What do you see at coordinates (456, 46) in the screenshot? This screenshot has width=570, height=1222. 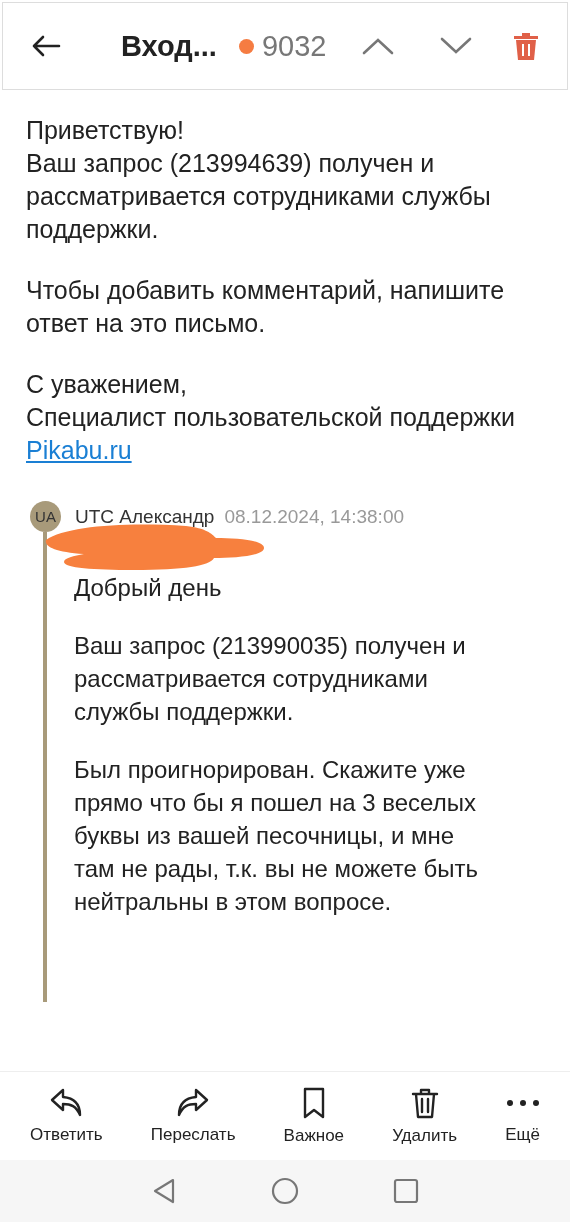 I see `chevron-down-icon` at bounding box center [456, 46].